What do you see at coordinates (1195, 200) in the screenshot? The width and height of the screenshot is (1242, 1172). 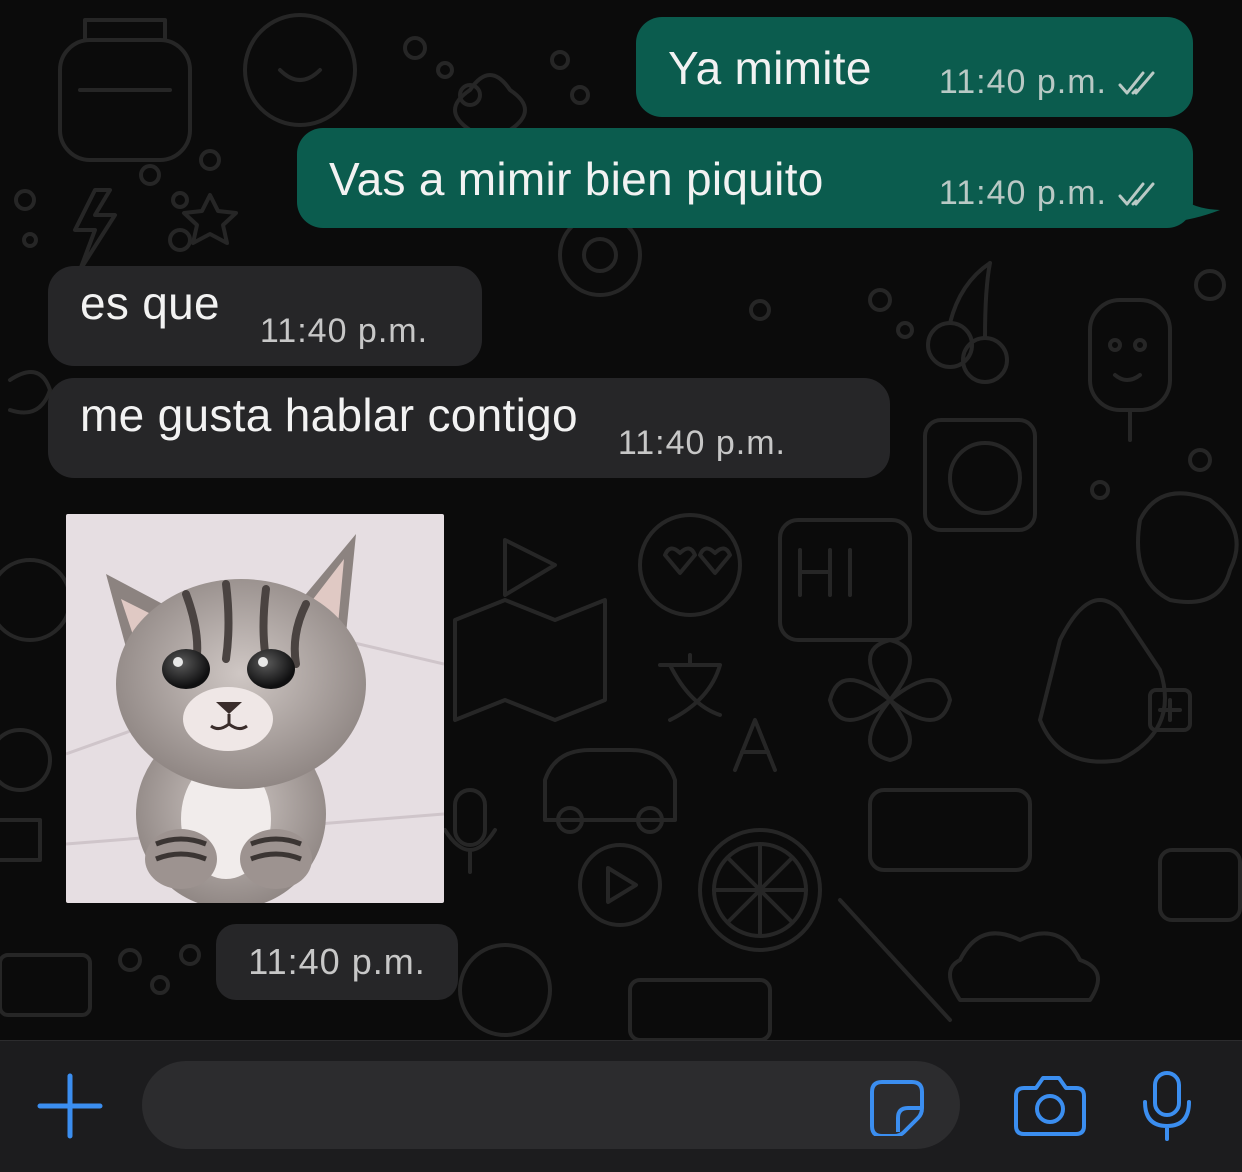 I see `bubble-tail` at bounding box center [1195, 200].